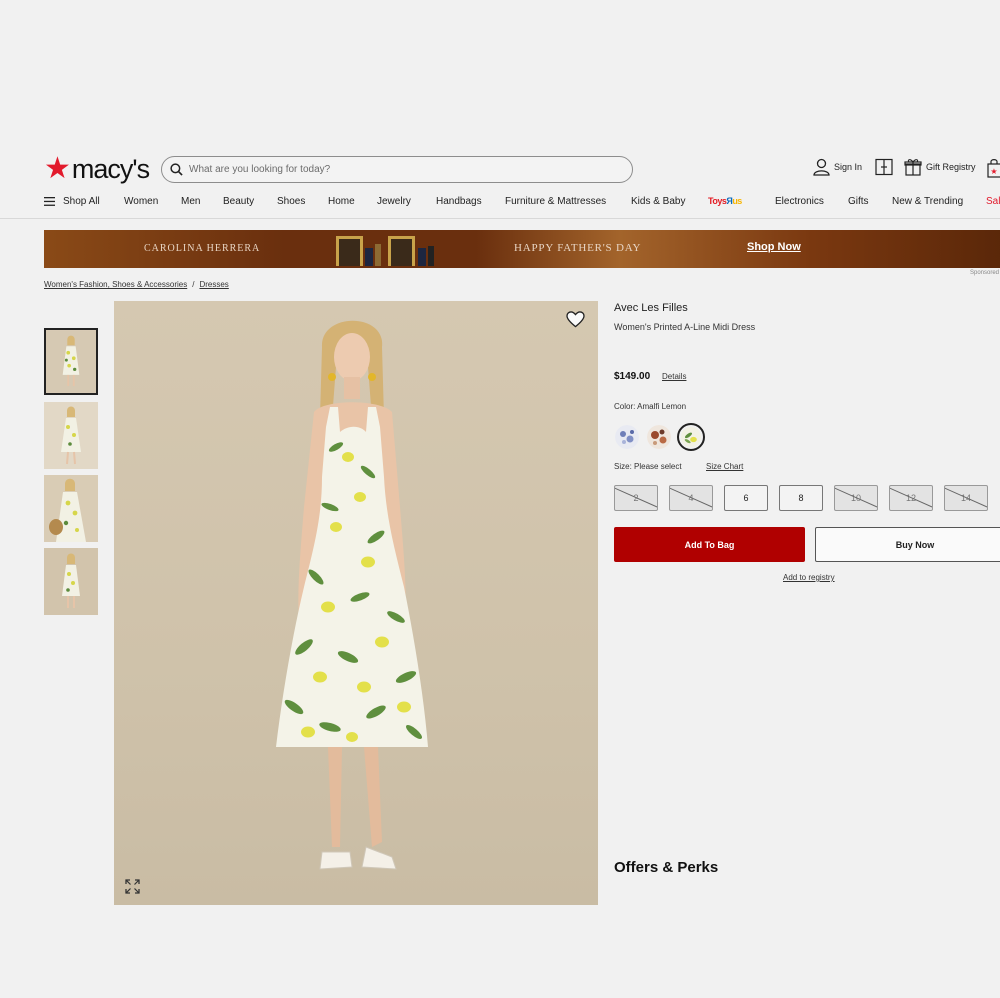  What do you see at coordinates (110, 168) in the screenshot?
I see `logo-text: macy's` at bounding box center [110, 168].